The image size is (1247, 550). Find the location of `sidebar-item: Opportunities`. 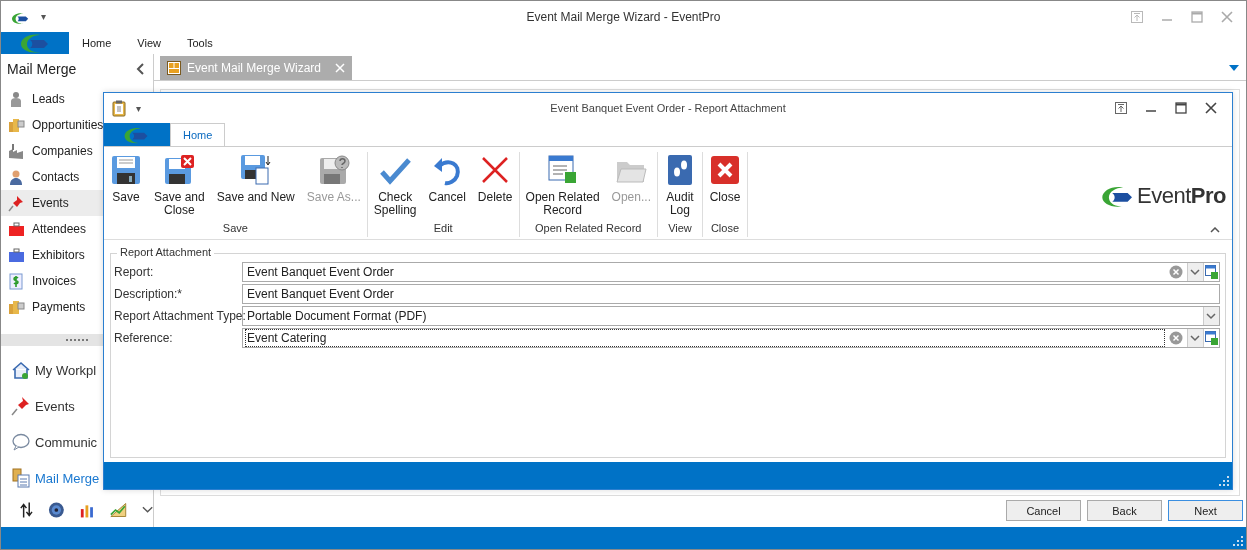

sidebar-item: Opportunities is located at coordinates (77, 125).